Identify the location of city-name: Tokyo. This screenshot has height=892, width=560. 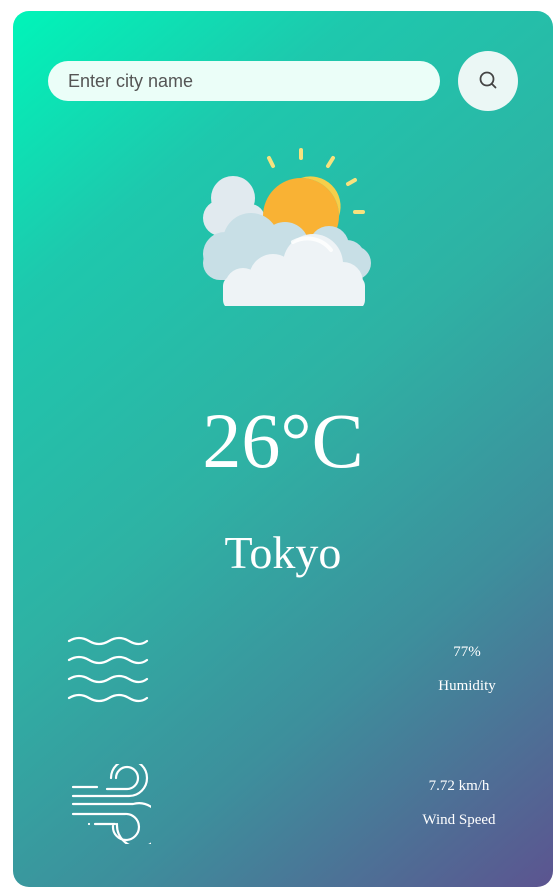
(283, 552).